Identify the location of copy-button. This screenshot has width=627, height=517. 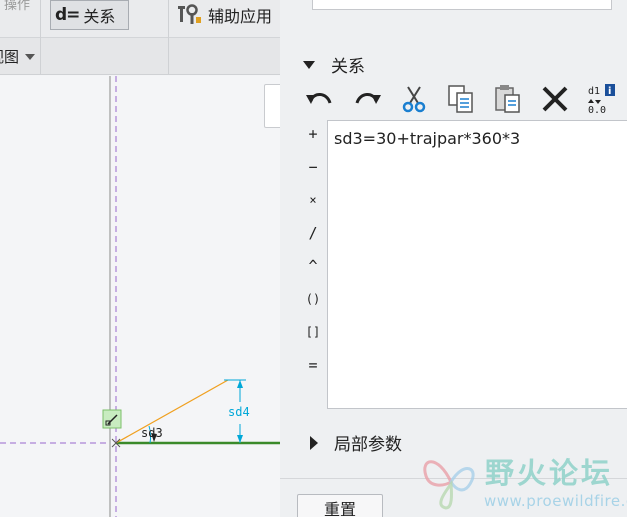
(461, 99).